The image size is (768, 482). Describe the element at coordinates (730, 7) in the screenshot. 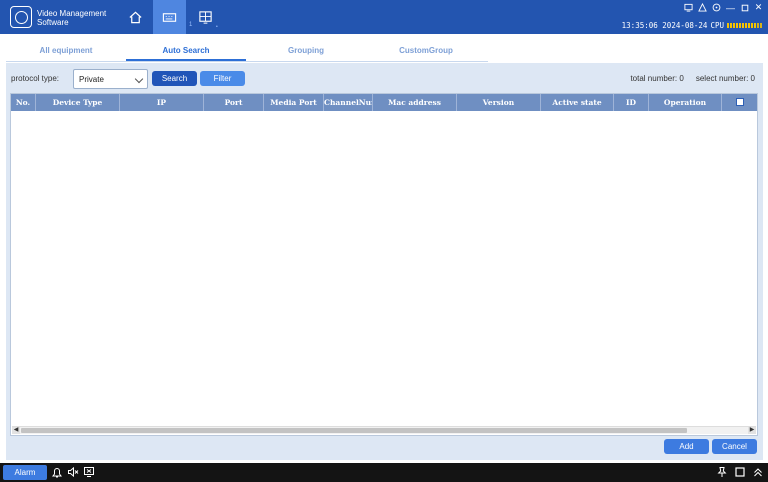

I see `minimize-icon: —` at that location.